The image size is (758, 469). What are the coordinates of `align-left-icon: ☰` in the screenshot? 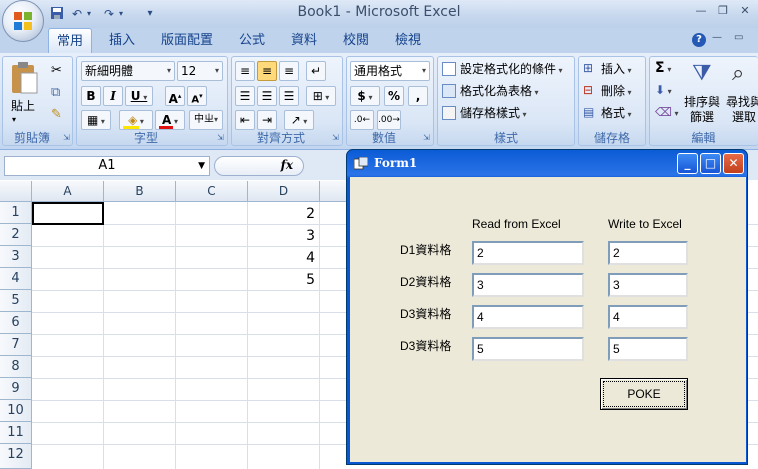 It's located at (245, 96).